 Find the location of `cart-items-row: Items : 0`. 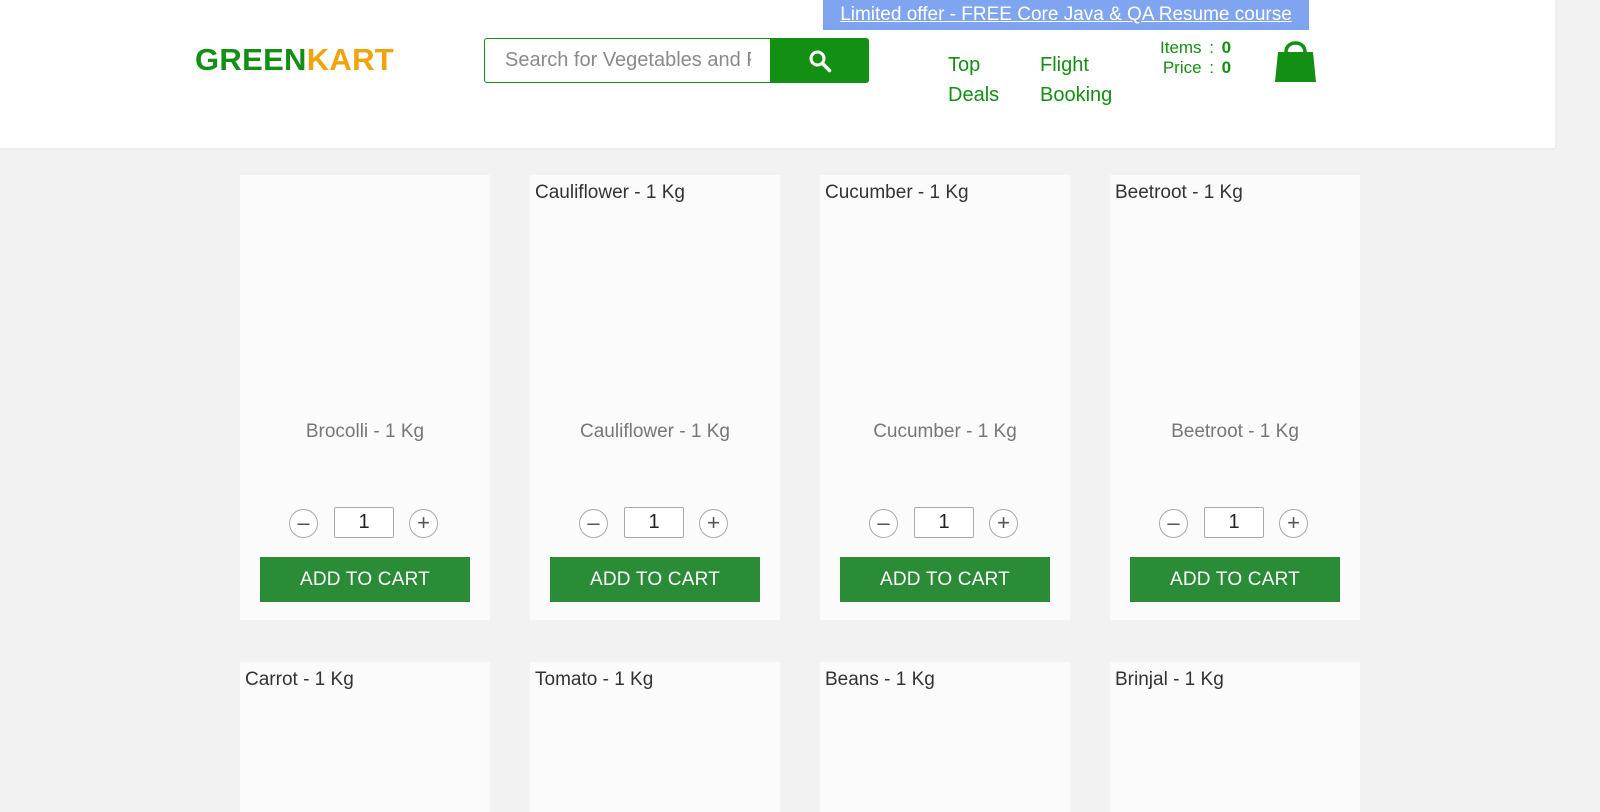

cart-items-row: Items : 0 is located at coordinates (1198, 48).